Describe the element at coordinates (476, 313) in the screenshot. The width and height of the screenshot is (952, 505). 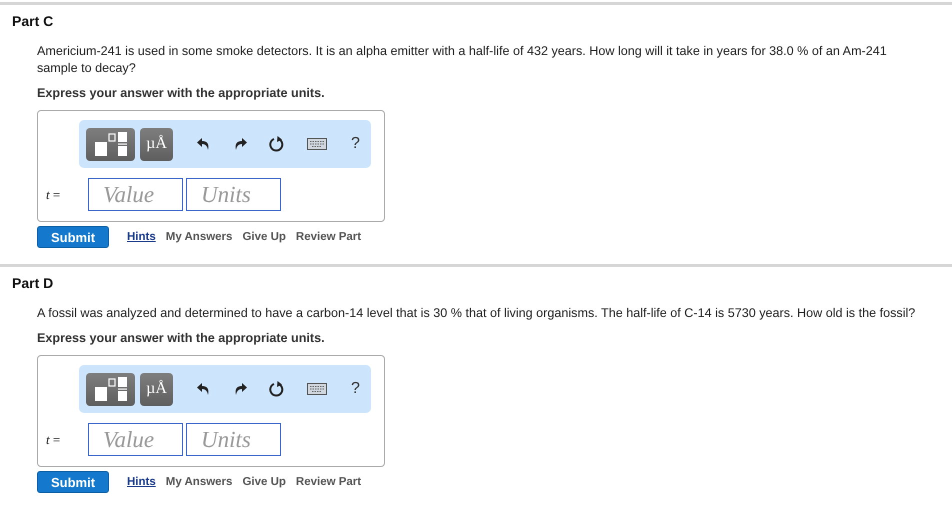
I see `question-text: A fossil was analyzed and determined to have a carbon-14 level that is 30 % that of living organisms. The half-life of C-14 is 5730 years. How old is the fossil?` at that location.